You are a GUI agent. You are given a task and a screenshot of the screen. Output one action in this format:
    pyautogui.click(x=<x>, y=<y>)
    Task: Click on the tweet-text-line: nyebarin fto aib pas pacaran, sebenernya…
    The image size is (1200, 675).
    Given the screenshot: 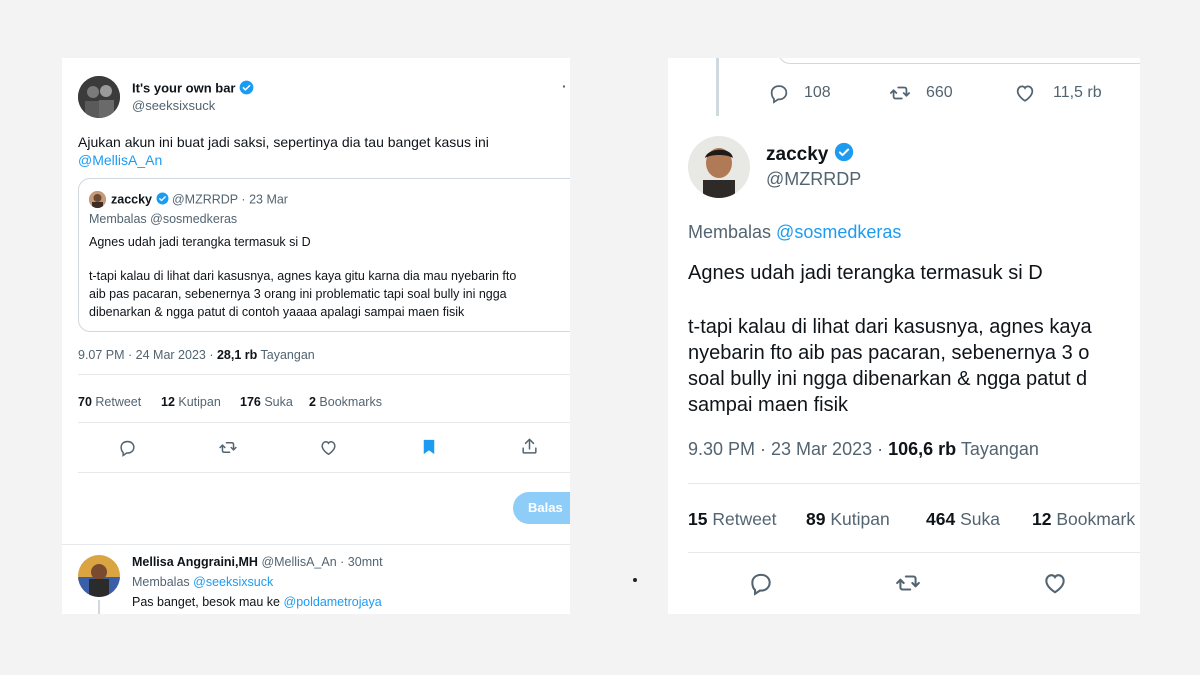 What is the action you would take?
    pyautogui.click(x=889, y=353)
    